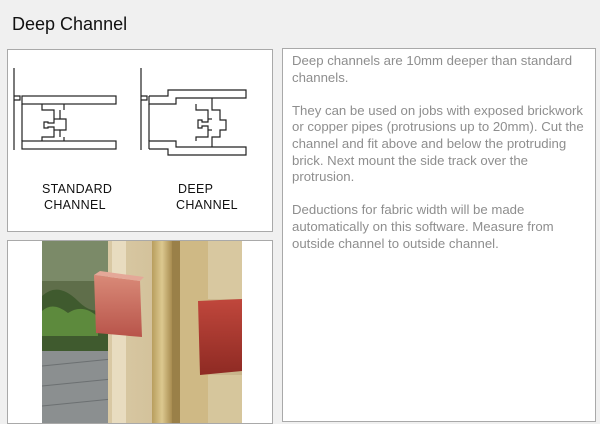 The image size is (600, 424). I want to click on standard-caption-line2: CHANNEL, so click(75, 205).